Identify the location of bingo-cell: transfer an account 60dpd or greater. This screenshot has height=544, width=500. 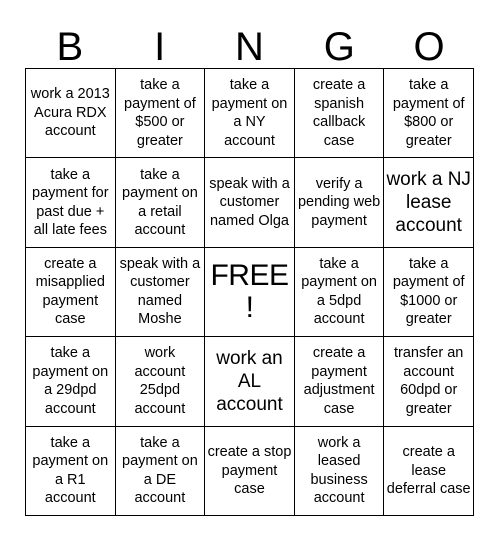
(429, 382).